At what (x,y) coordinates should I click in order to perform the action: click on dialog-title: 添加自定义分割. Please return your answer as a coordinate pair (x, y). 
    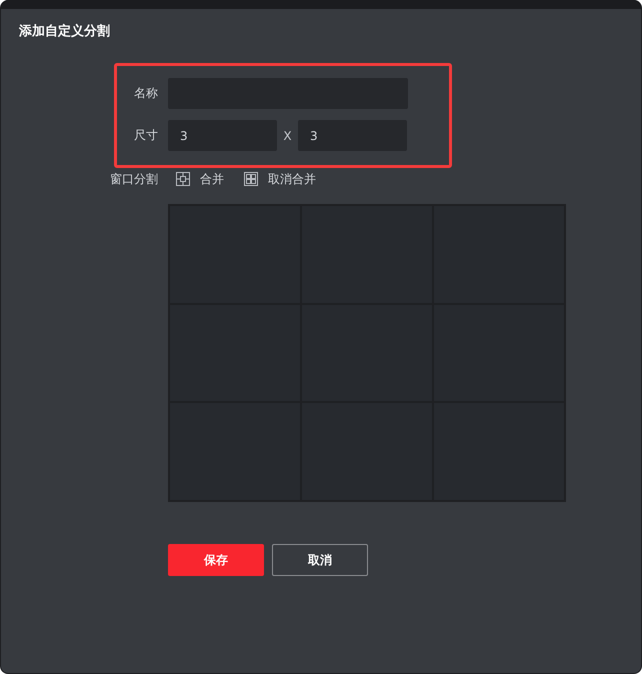
    Looking at the image, I should click on (65, 32).